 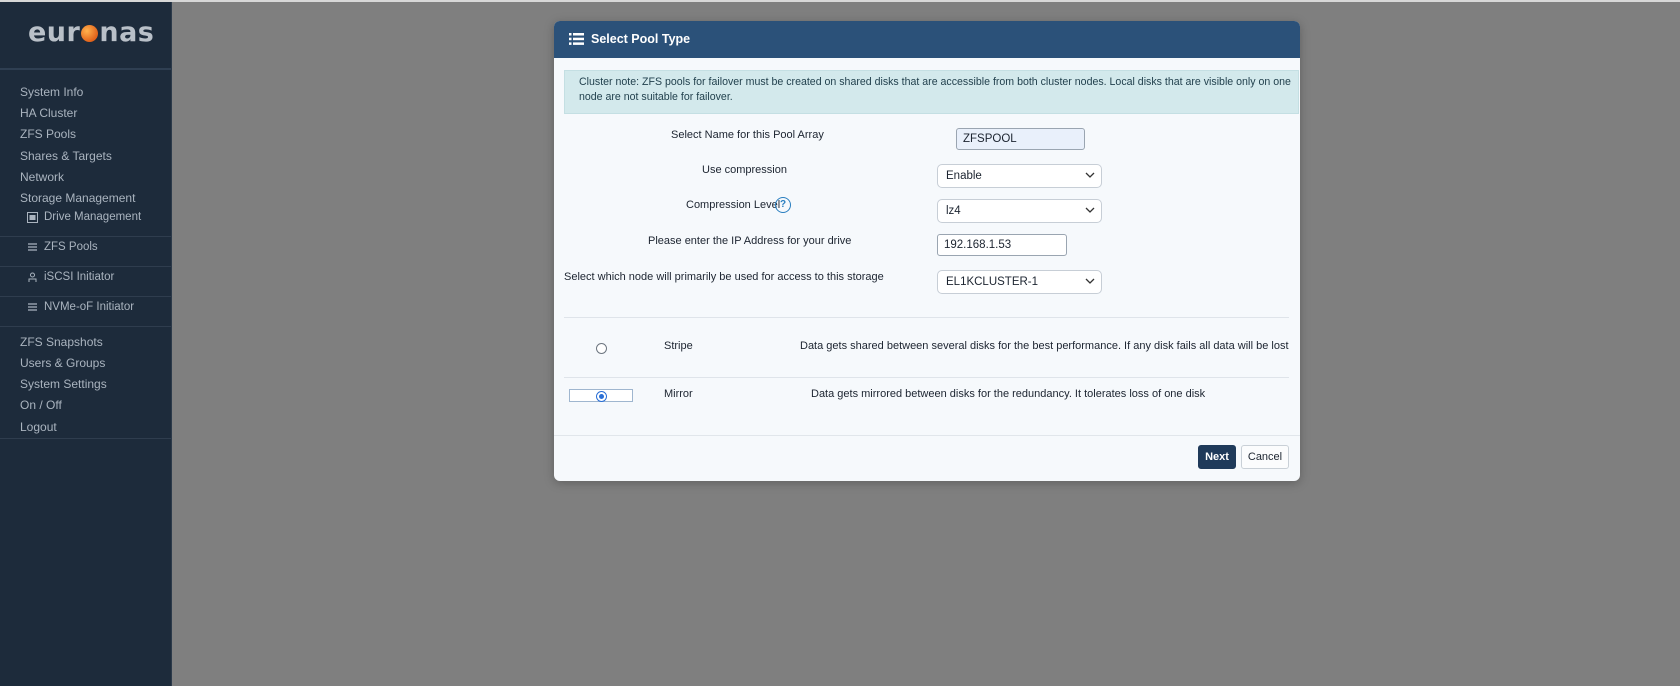 What do you see at coordinates (744, 170) in the screenshot?
I see `compression-label: Use compression` at bounding box center [744, 170].